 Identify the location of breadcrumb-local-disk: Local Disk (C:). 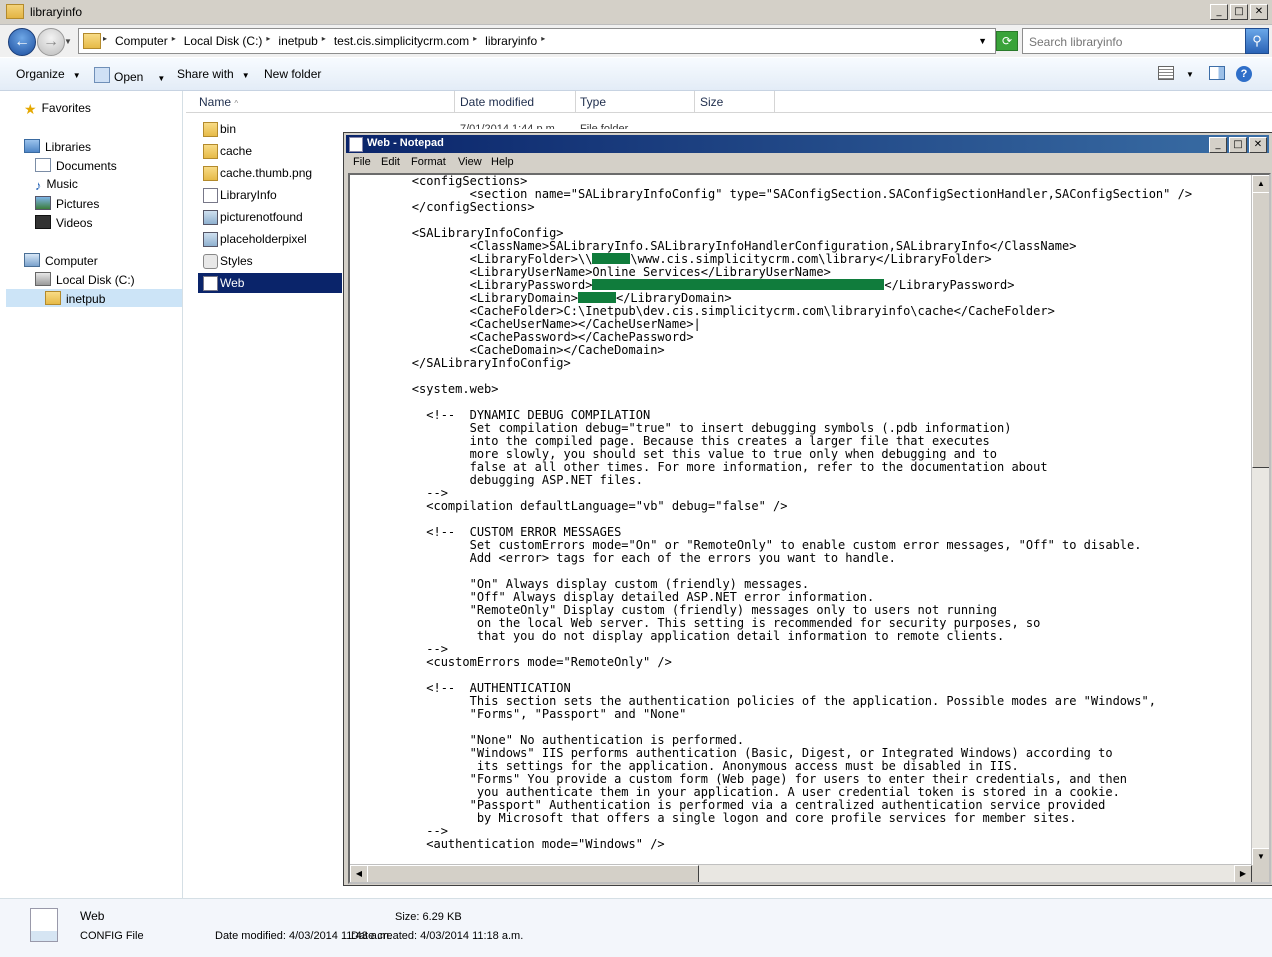
(224, 41).